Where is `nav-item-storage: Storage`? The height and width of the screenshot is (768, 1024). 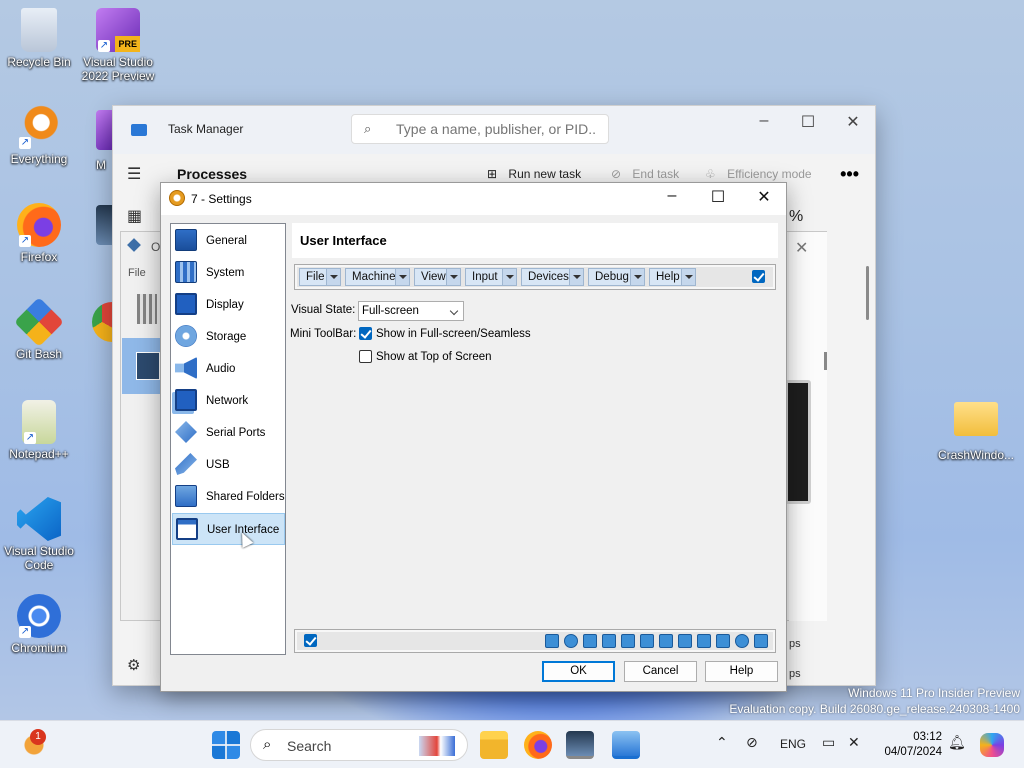 nav-item-storage: Storage is located at coordinates (228, 337).